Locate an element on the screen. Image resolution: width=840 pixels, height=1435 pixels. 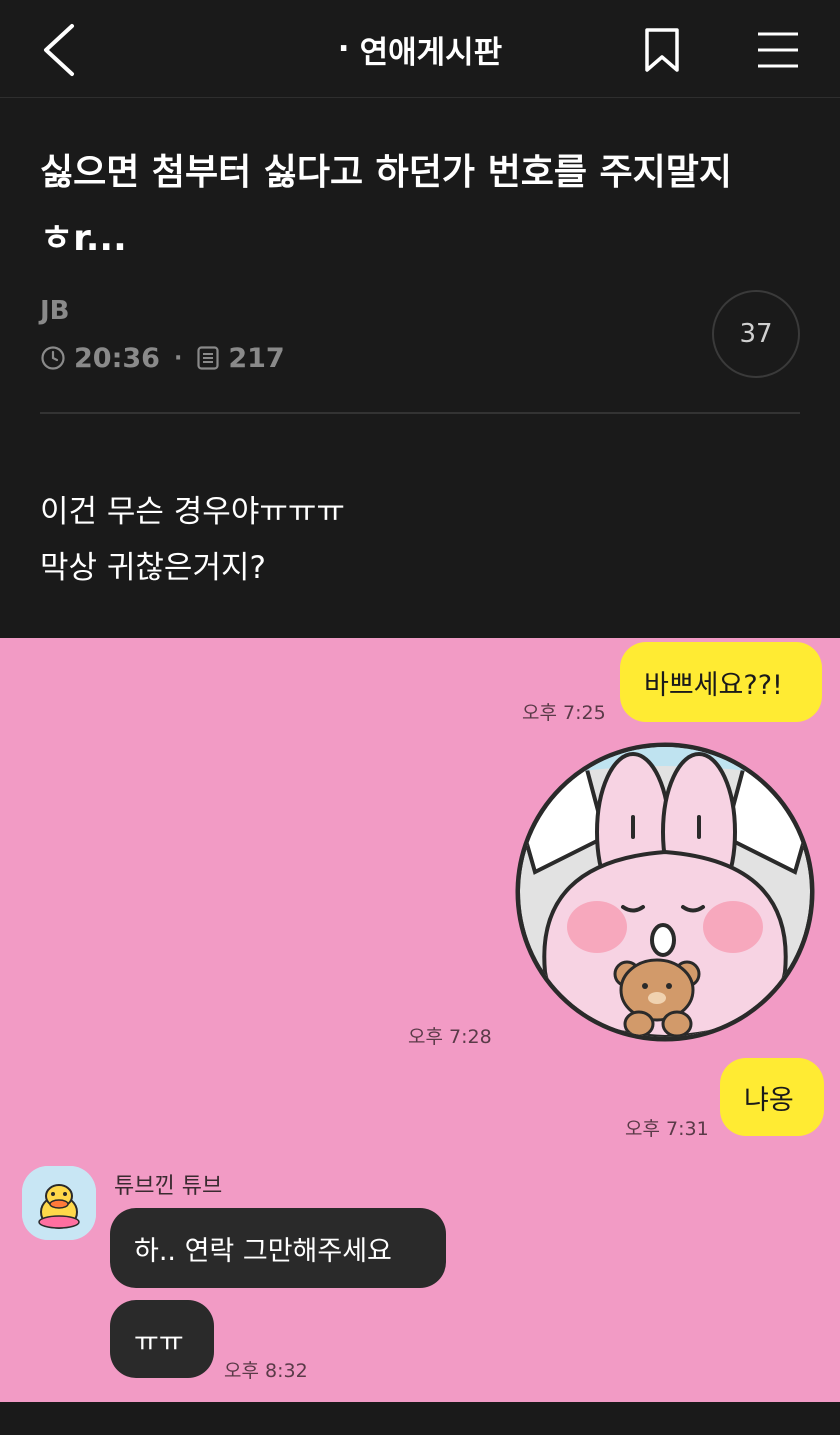
chat-timestamp: 오후 7:31 is located at coordinates (667, 1129).